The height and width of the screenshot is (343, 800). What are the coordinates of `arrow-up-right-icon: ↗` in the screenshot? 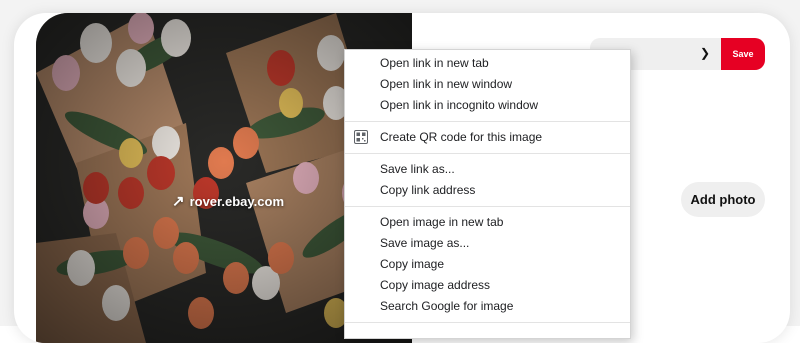 It's located at (178, 201).